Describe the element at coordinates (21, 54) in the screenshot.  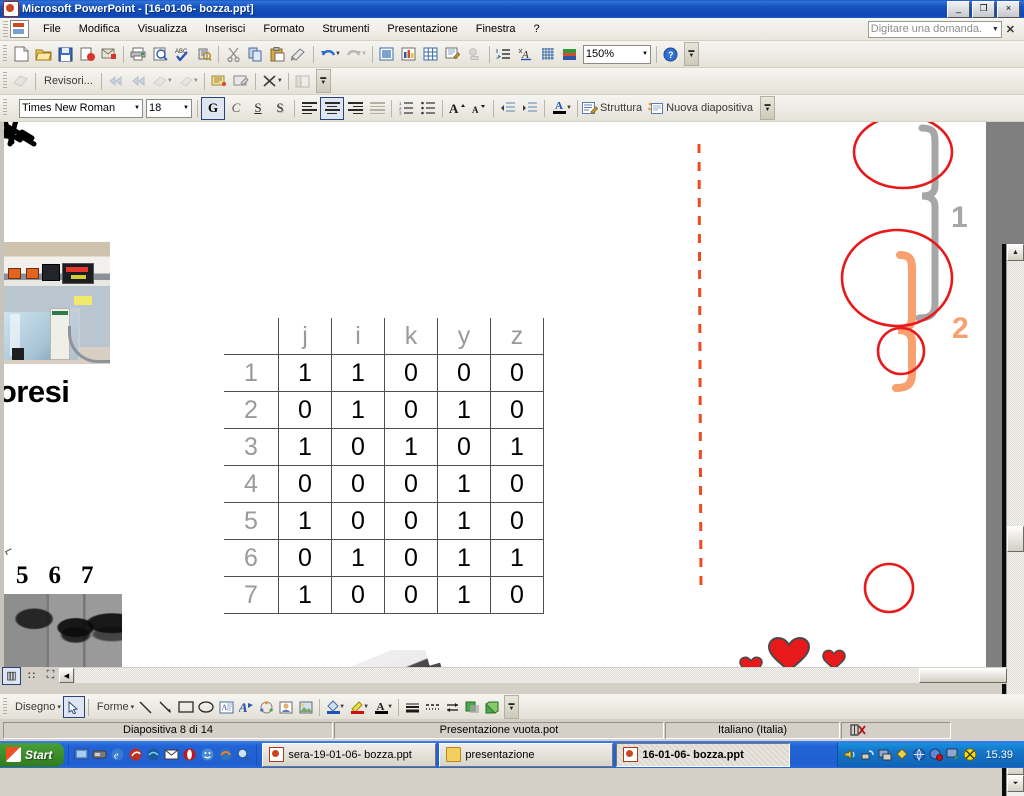
I see `new-icon` at that location.